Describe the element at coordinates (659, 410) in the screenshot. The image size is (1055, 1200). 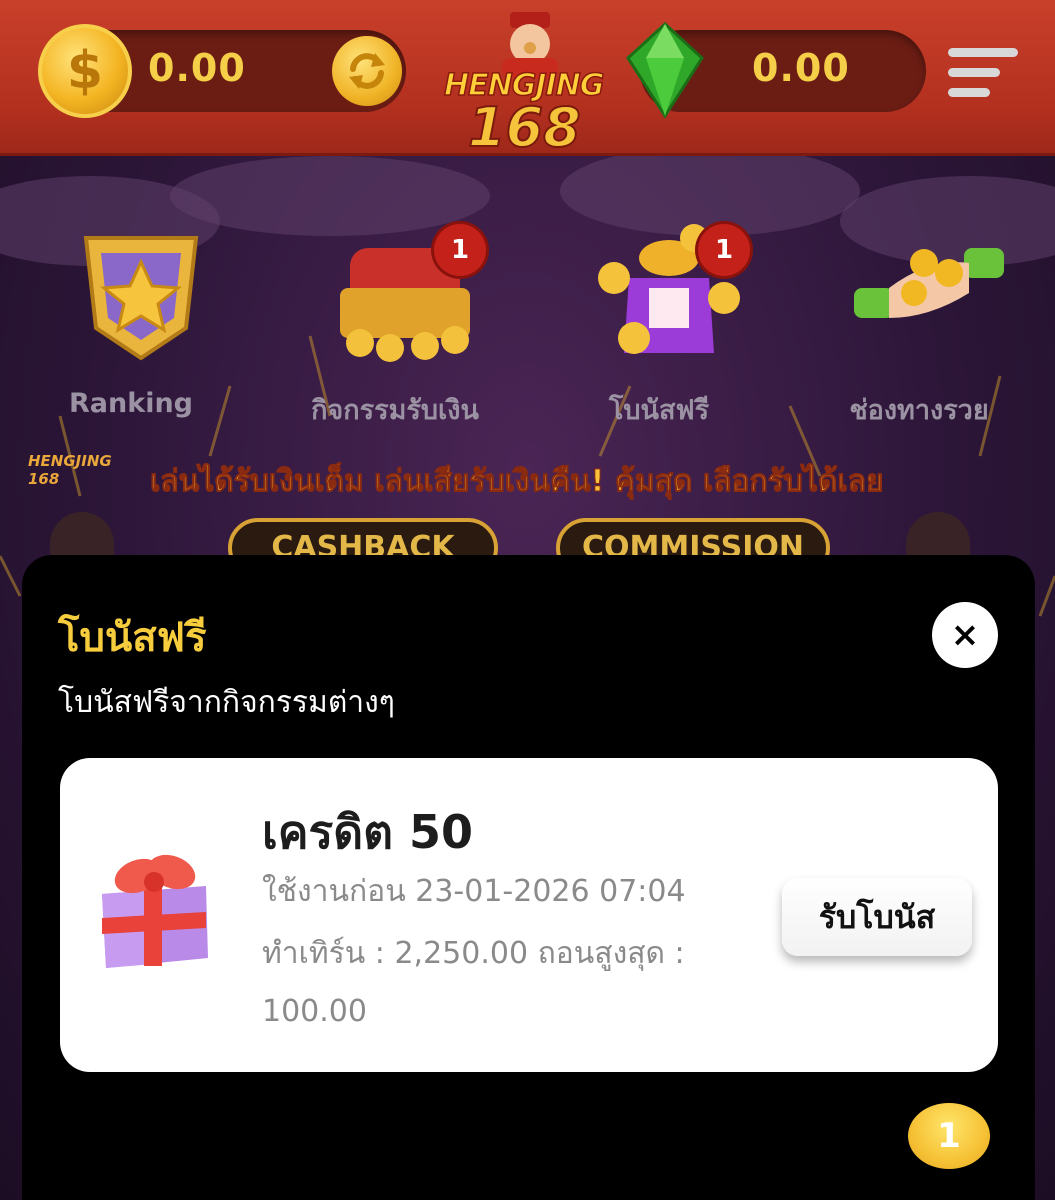
I see `menu-free-bonus-label: โบนัสฟรี` at that location.